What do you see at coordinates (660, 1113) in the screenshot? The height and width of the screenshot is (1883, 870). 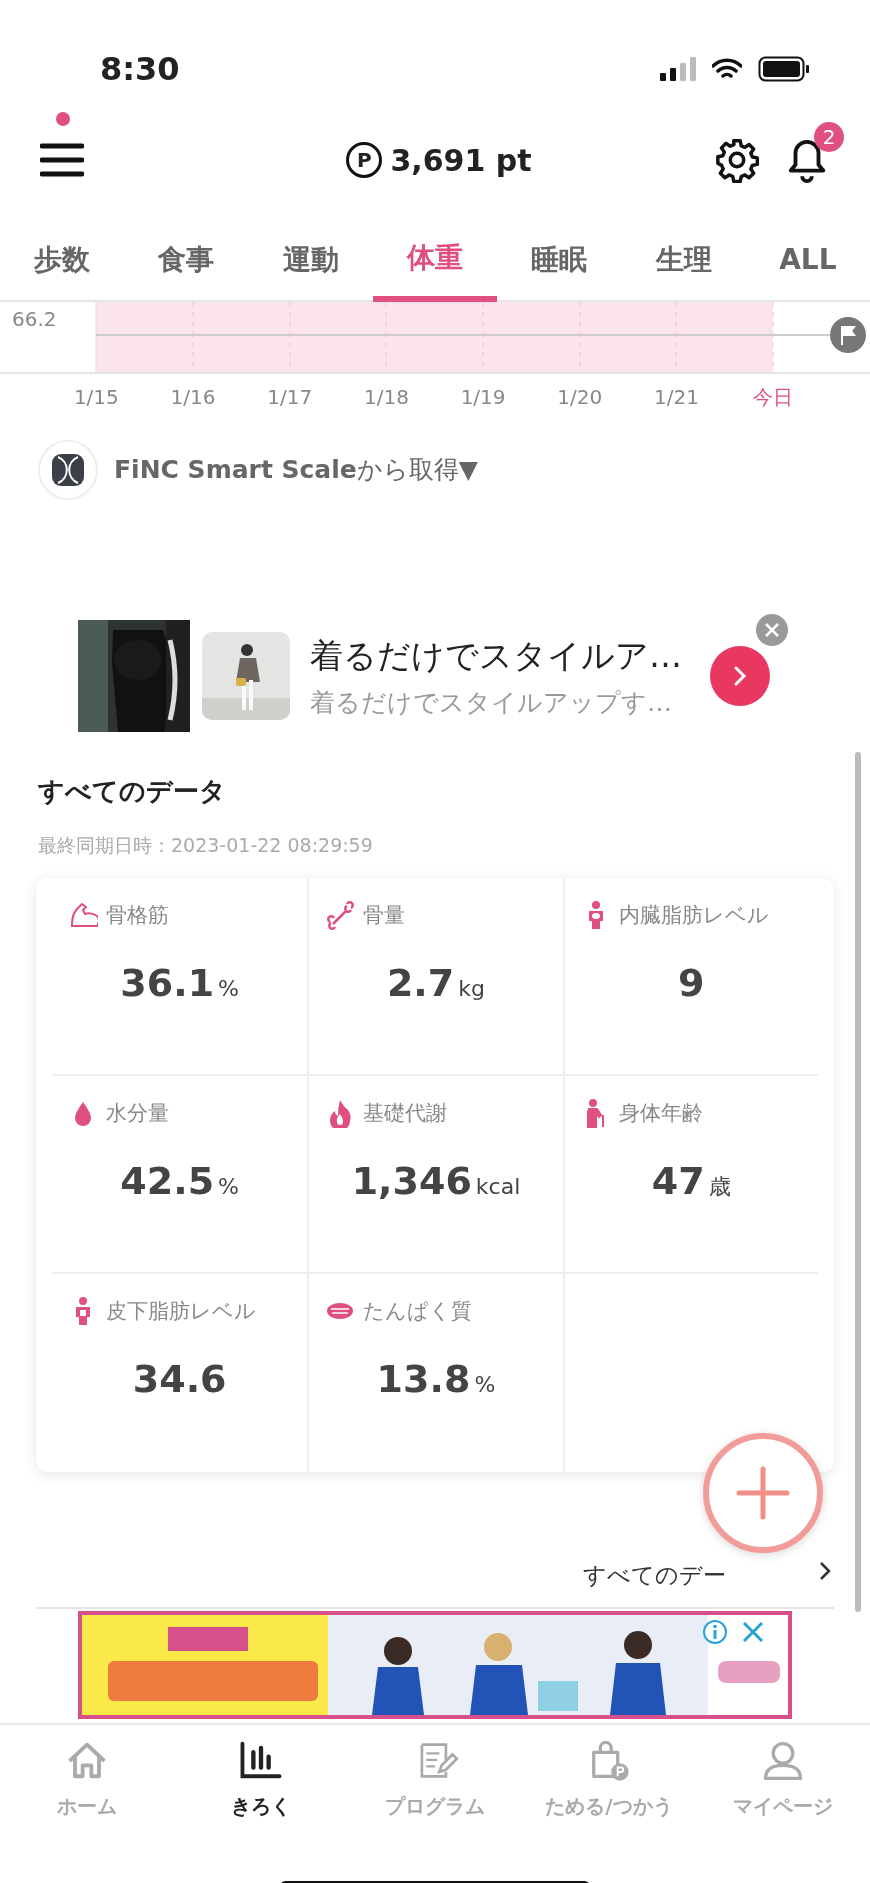 I see `metric-label: 身体年齢` at bounding box center [660, 1113].